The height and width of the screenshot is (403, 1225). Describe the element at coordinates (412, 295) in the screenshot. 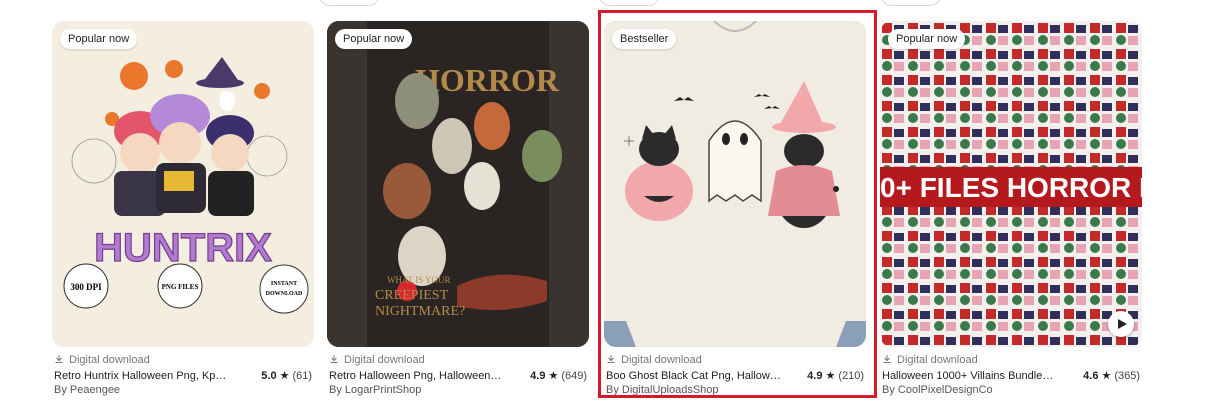

I see `nightmare-line-2: CREEPIEST` at that location.